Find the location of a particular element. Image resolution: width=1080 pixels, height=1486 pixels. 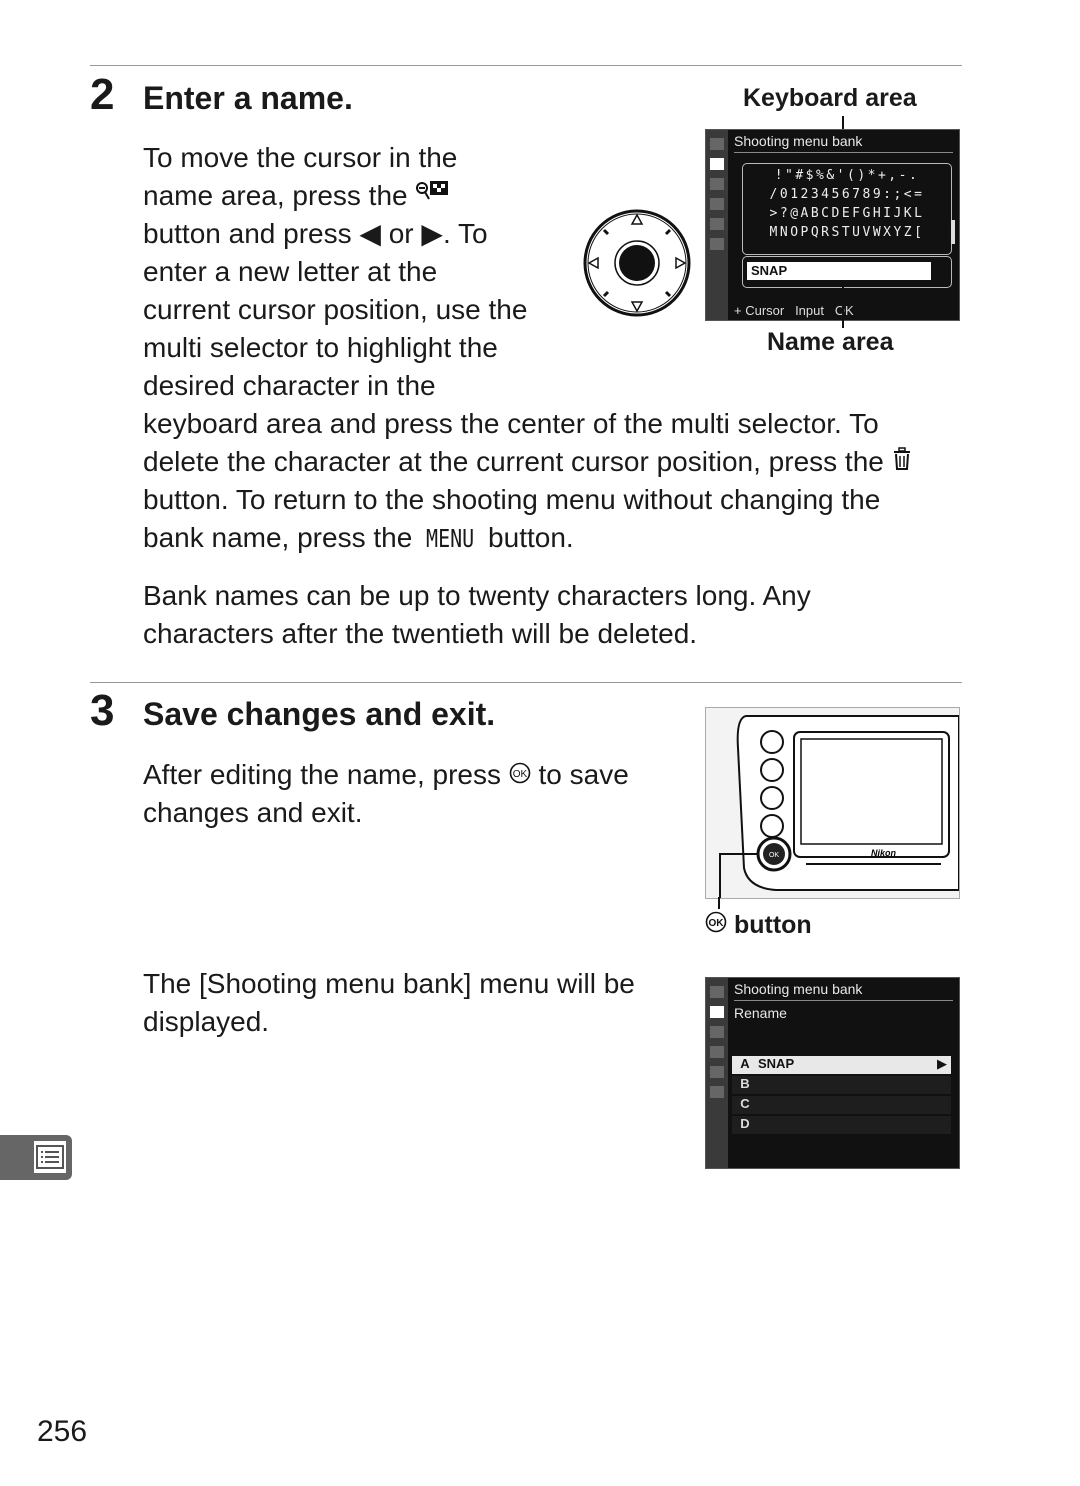

text-line: The [Shooting menu bank] menu will be is located at coordinates (389, 983).